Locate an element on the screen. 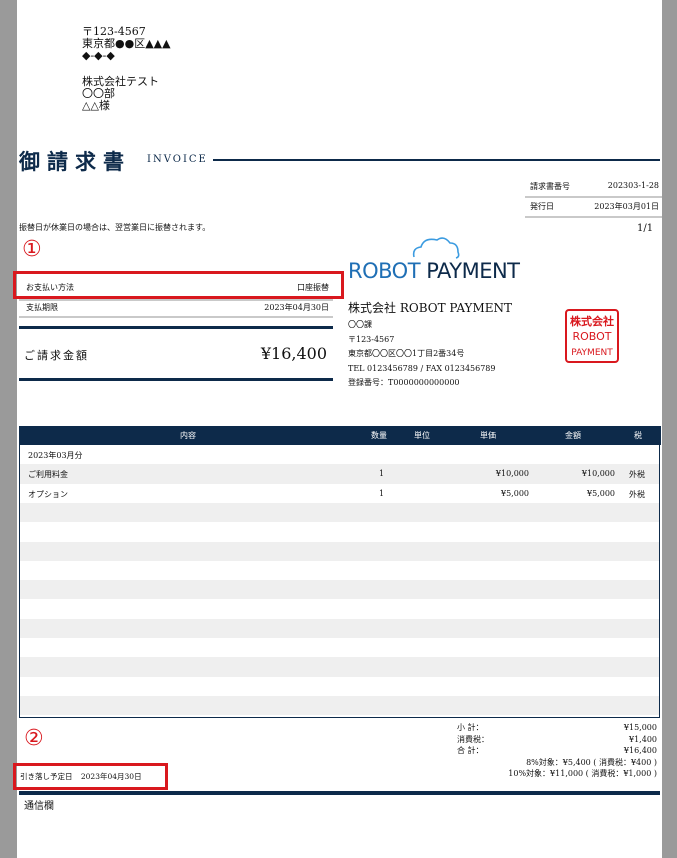  subtotal-value: ¥15,000 is located at coordinates (640, 727).